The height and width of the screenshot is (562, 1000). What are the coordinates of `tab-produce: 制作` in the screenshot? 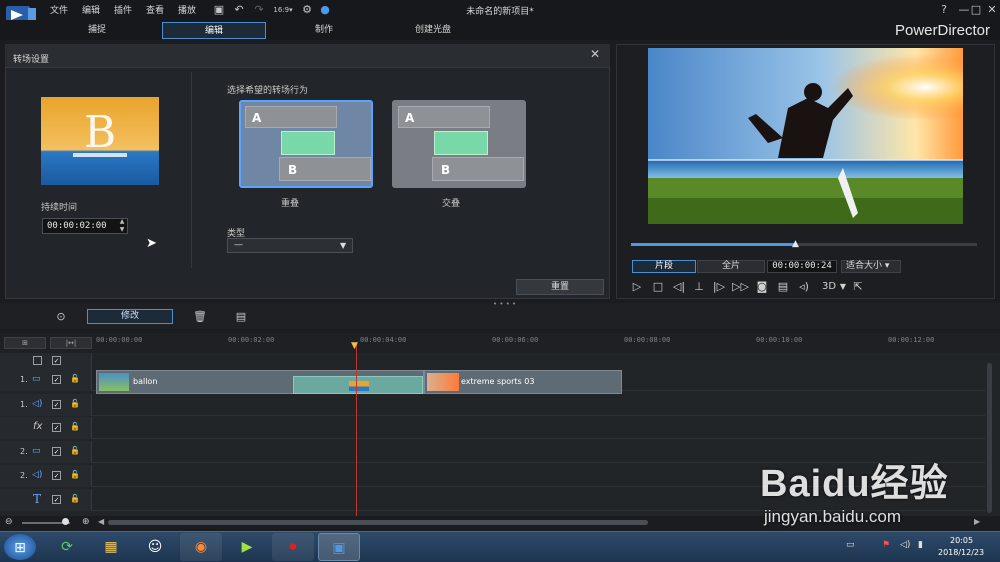 It's located at (324, 30).